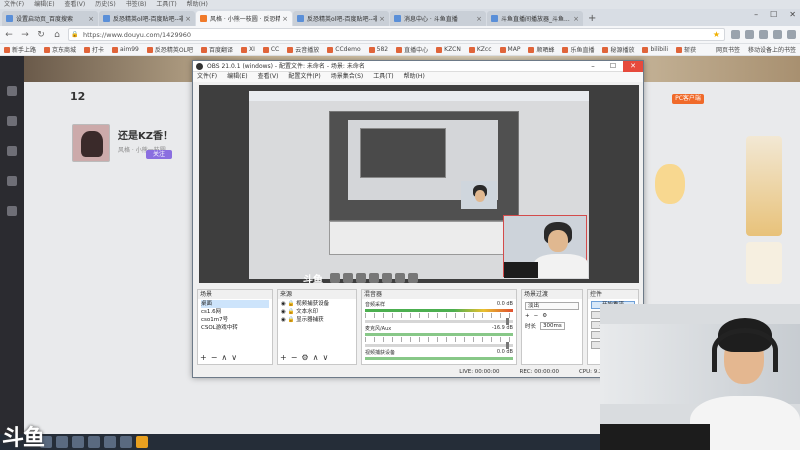 The width and height of the screenshot is (800, 450). What do you see at coordinates (414, 77) in the screenshot?
I see `obs-menu-help: 帮助(H)` at bounding box center [414, 77].